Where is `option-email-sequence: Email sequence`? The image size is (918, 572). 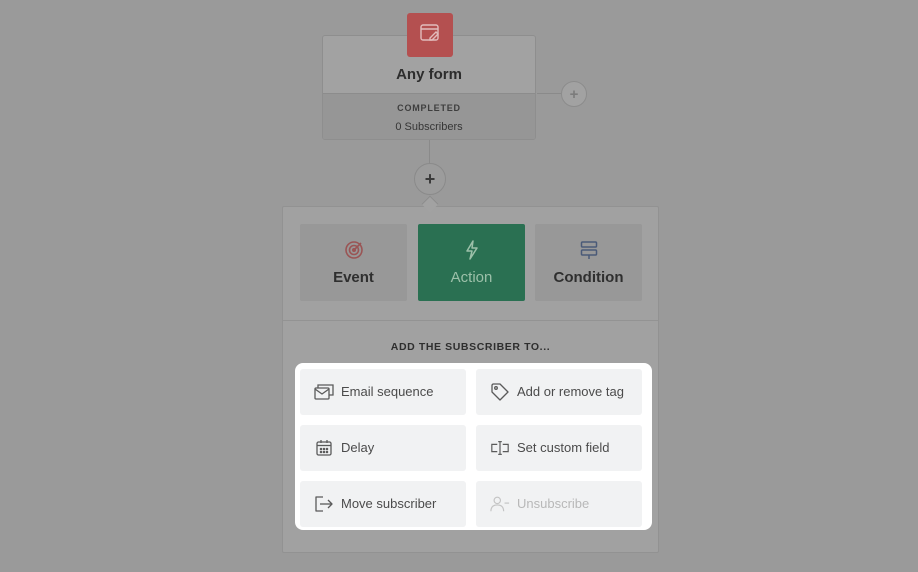 option-email-sequence: Email sequence is located at coordinates (383, 392).